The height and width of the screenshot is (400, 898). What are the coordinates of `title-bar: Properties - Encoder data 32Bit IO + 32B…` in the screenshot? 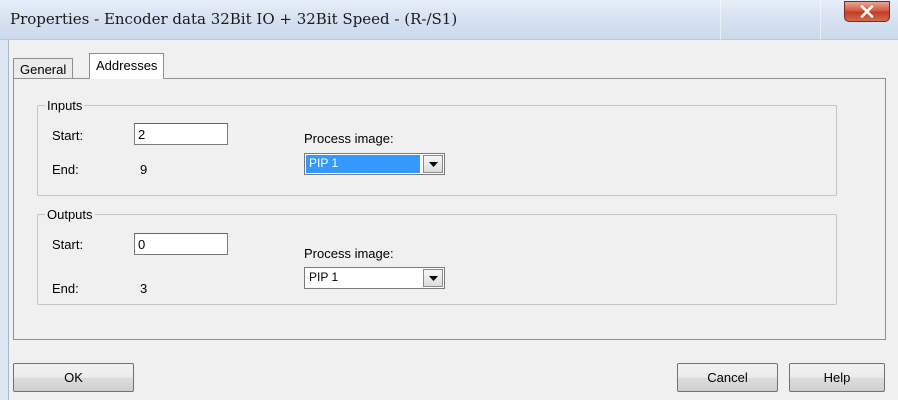 It's located at (449, 20).